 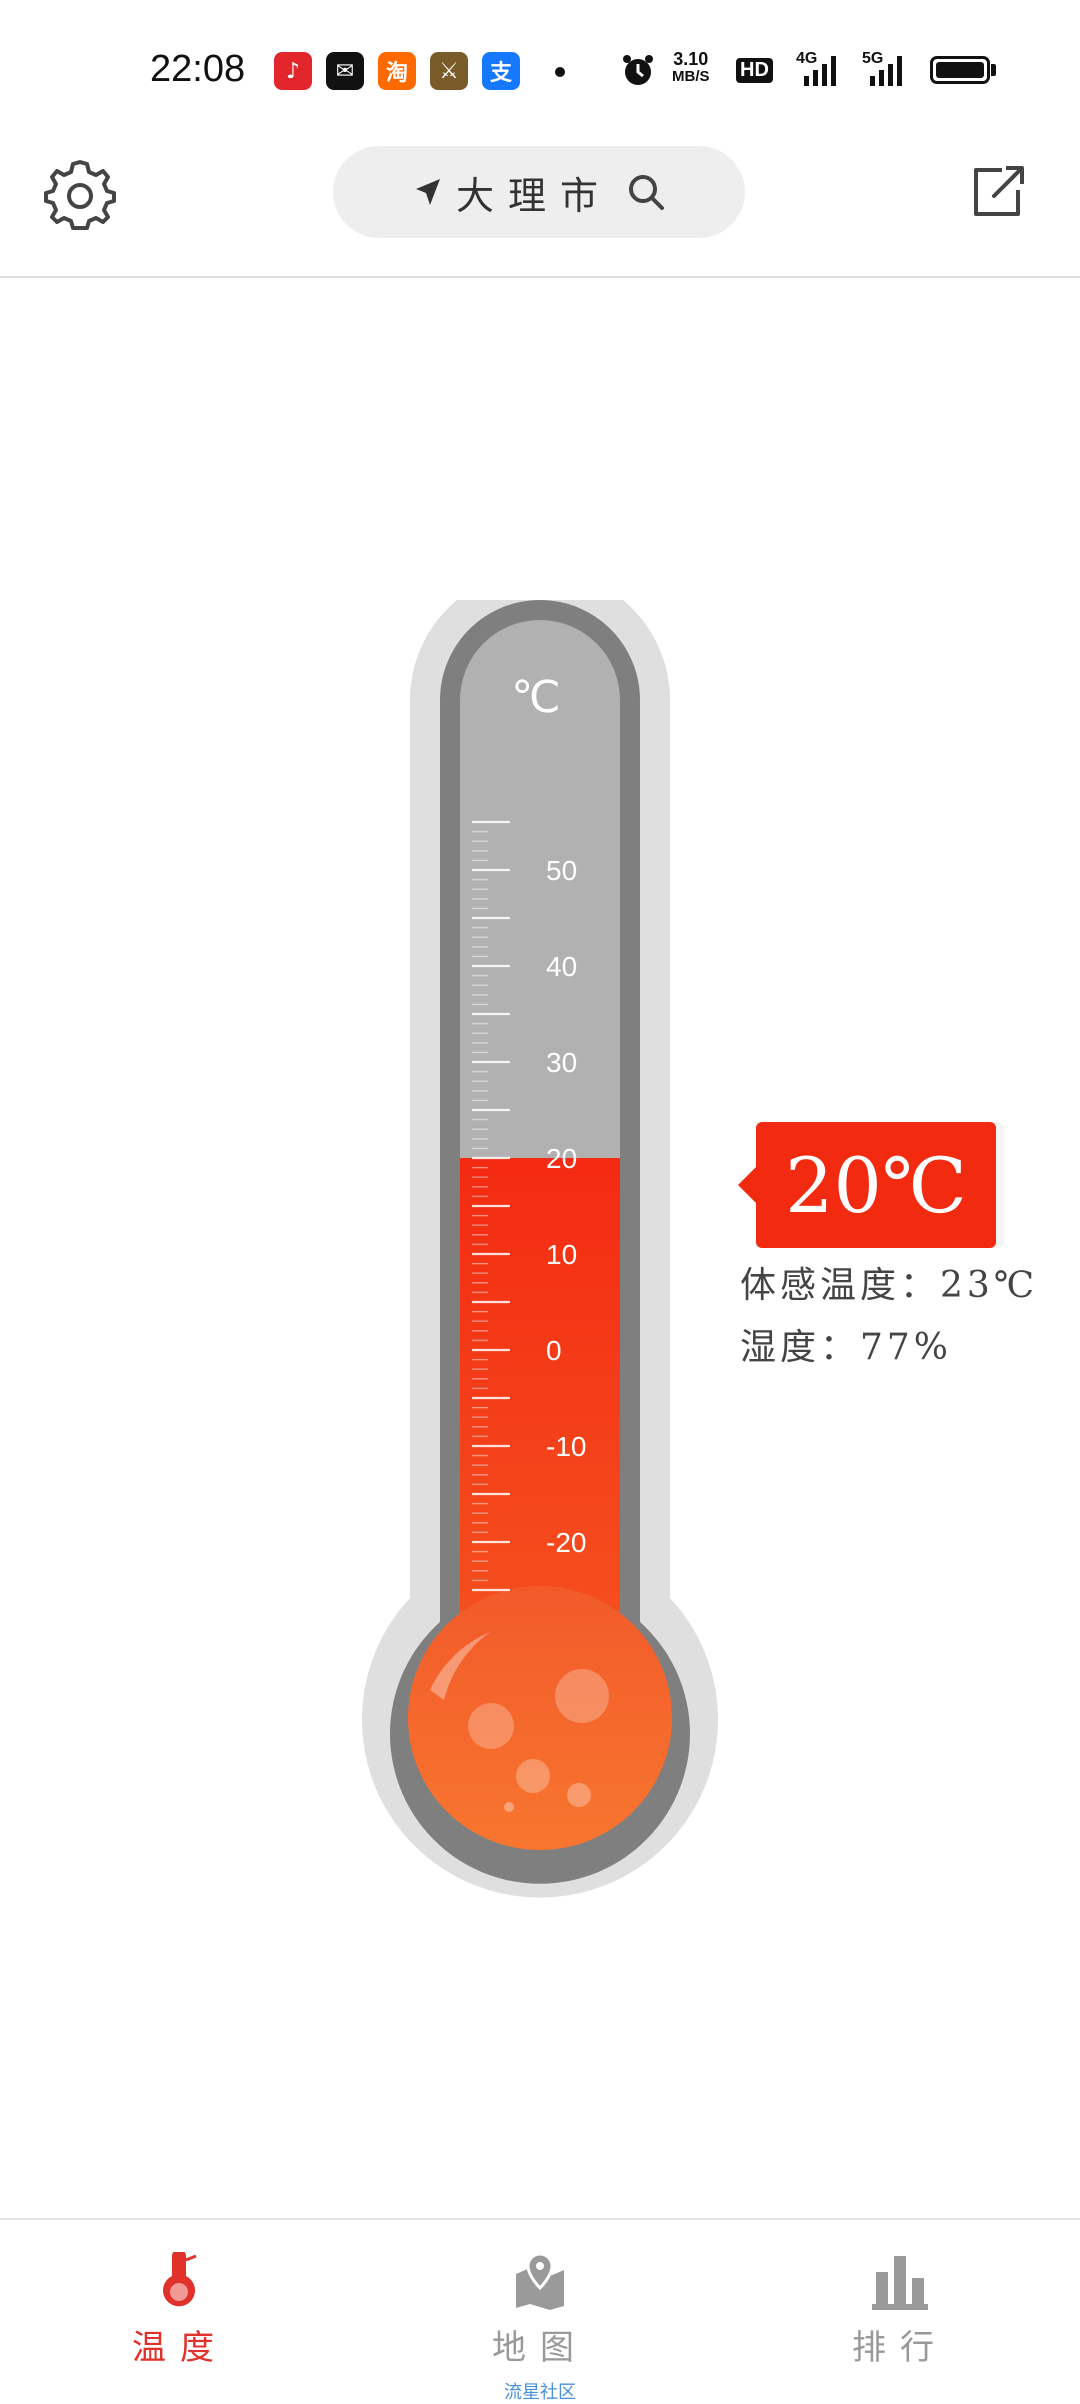 I want to click on bottom-nav: 温度 地图 流星社区 排行, so click(x=540, y=2311).